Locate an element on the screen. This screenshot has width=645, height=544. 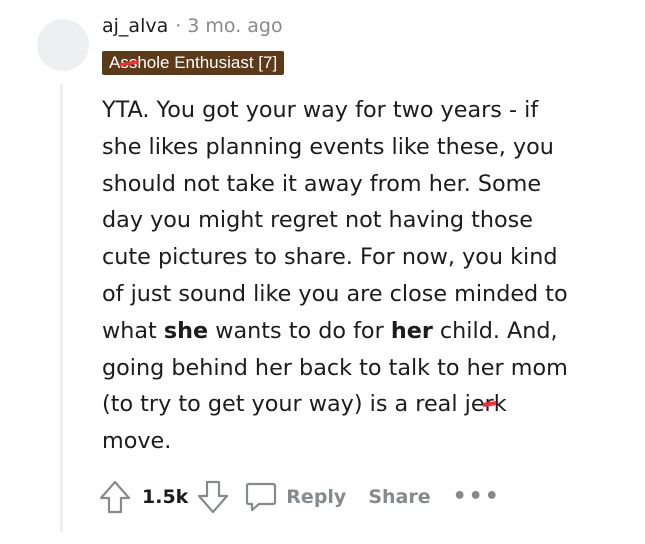
flair-suffix: hole Enthusiast [7] is located at coordinates (207, 62).